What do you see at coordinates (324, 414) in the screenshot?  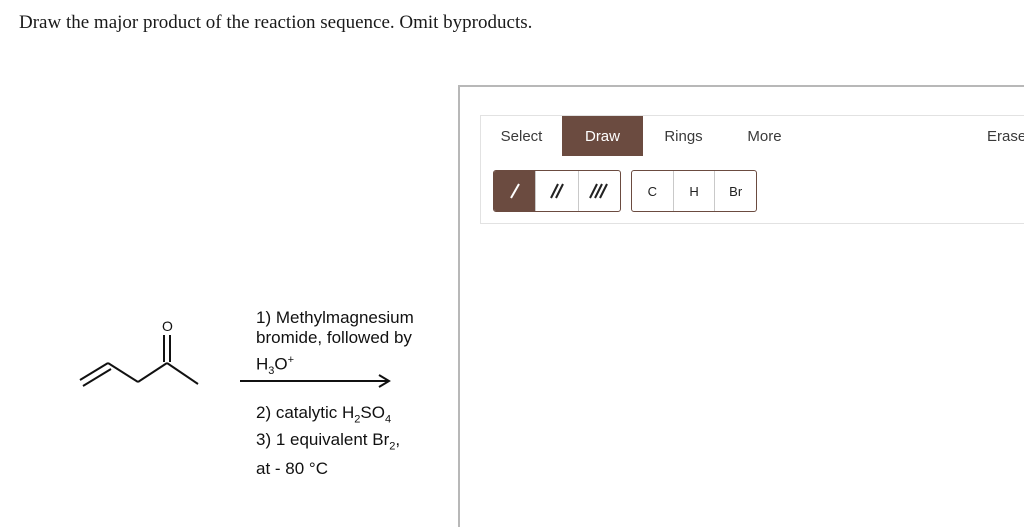 I see `condition-step2: 2) catalytic H2SO4` at bounding box center [324, 414].